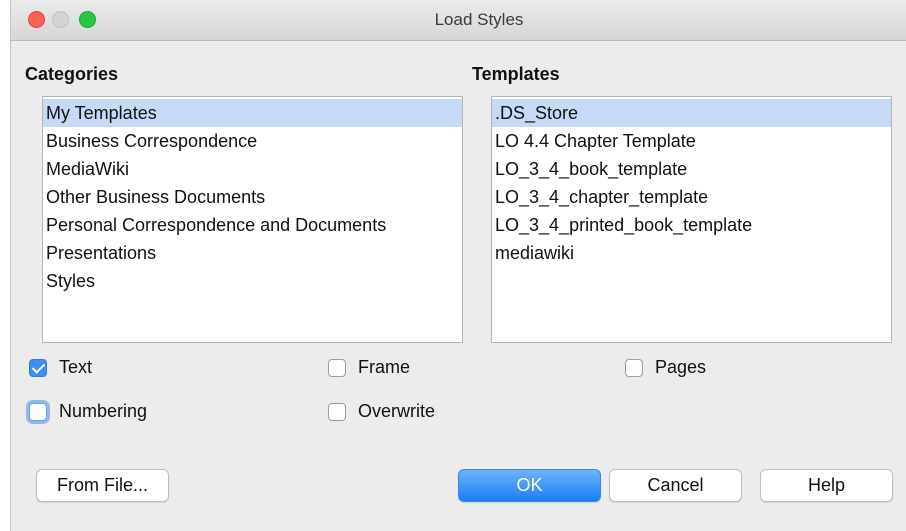 This screenshot has width=906, height=531. Describe the element at coordinates (252, 141) in the screenshot. I see `category-item: Business Correspondence` at that location.